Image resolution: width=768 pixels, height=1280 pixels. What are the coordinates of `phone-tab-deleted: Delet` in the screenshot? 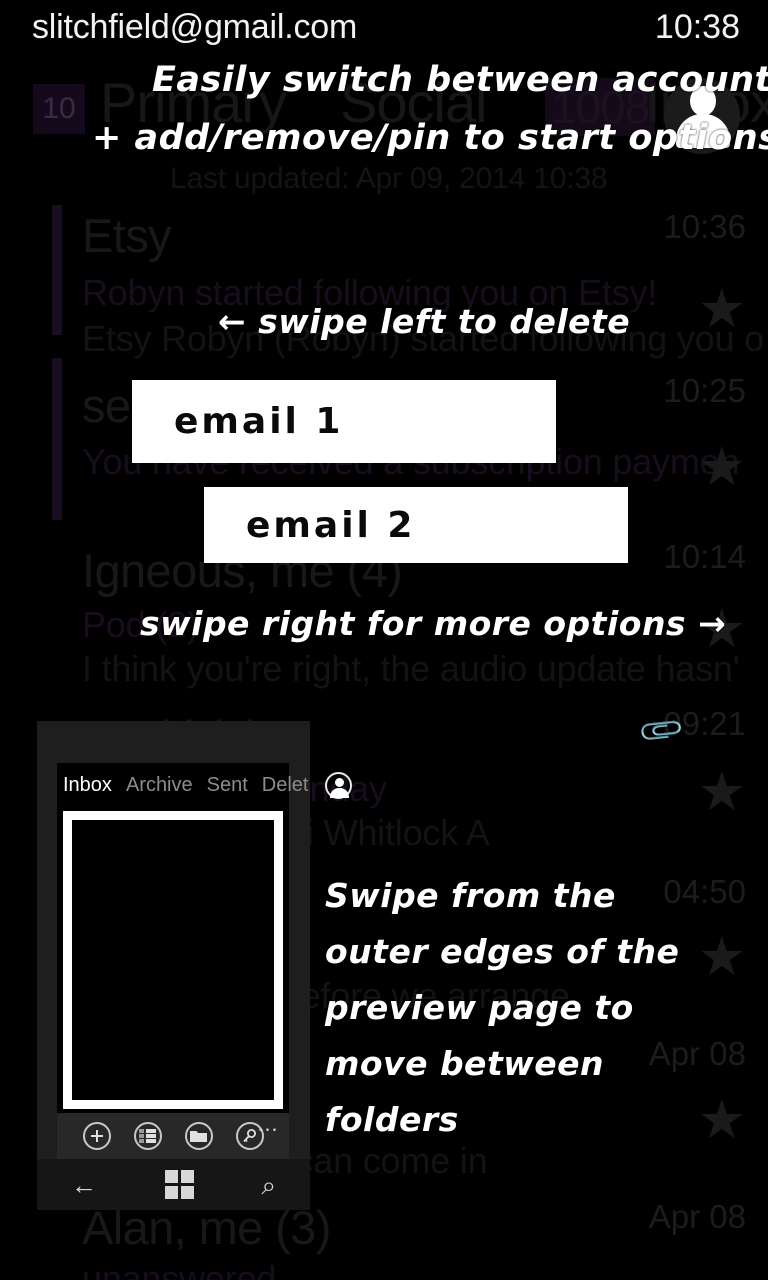 It's located at (285, 785).